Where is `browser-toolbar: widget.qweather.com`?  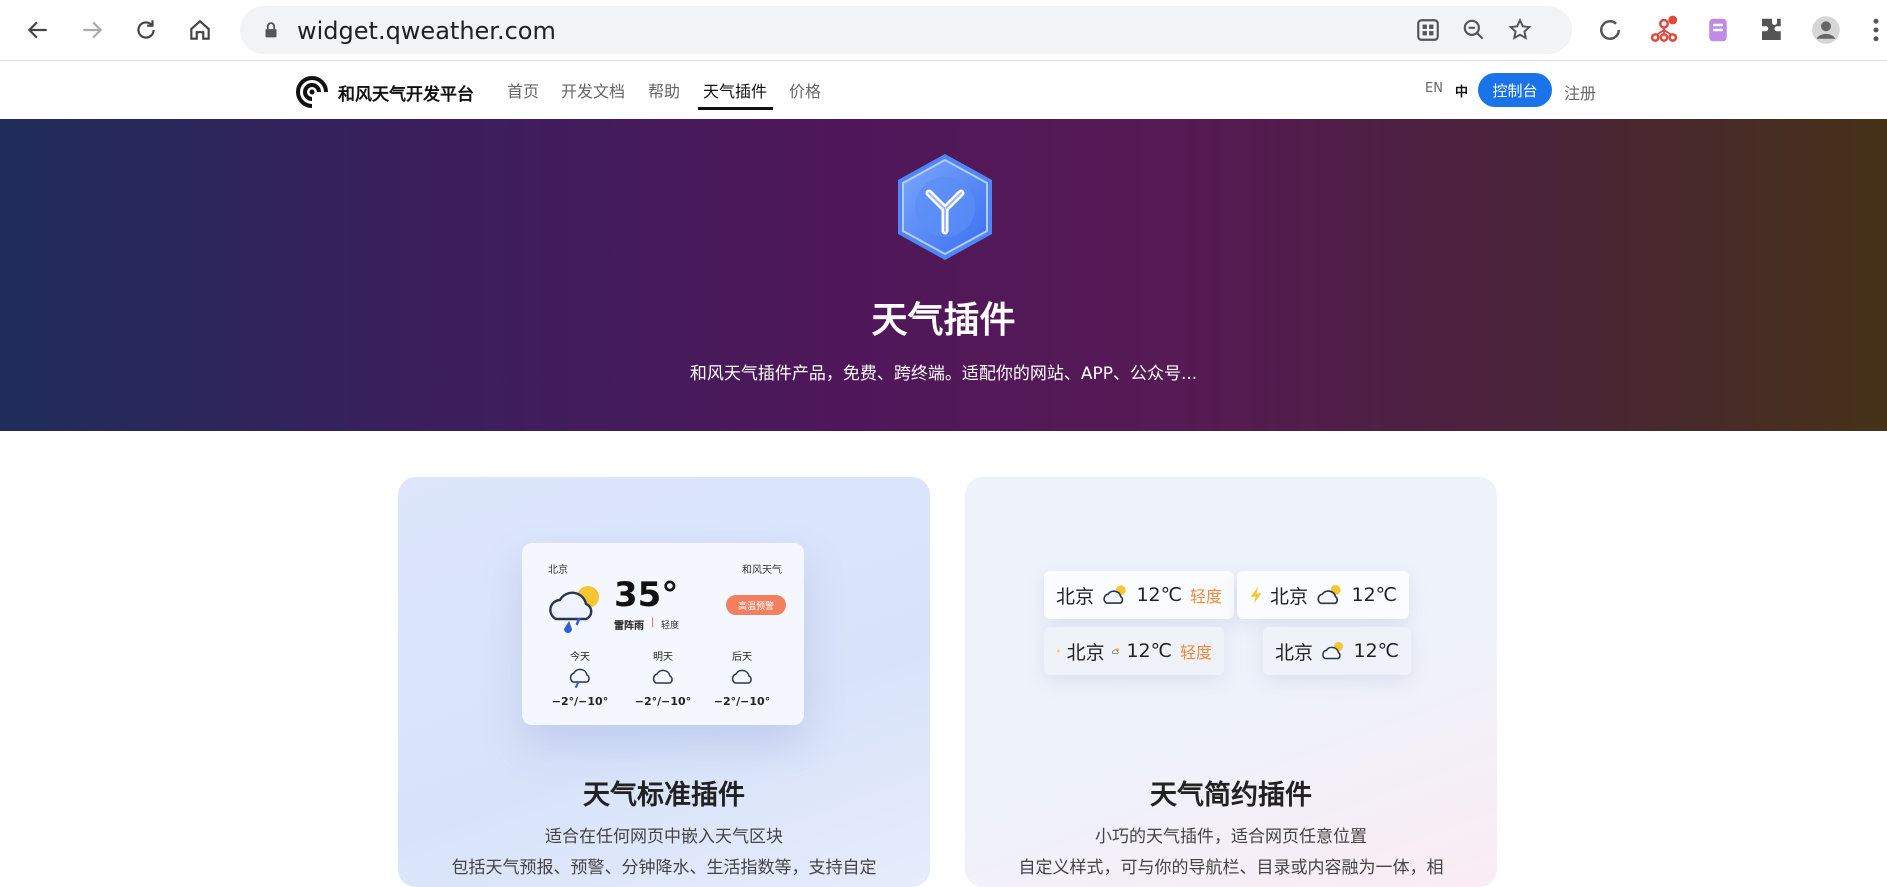
browser-toolbar: widget.qweather.com is located at coordinates (943, 30).